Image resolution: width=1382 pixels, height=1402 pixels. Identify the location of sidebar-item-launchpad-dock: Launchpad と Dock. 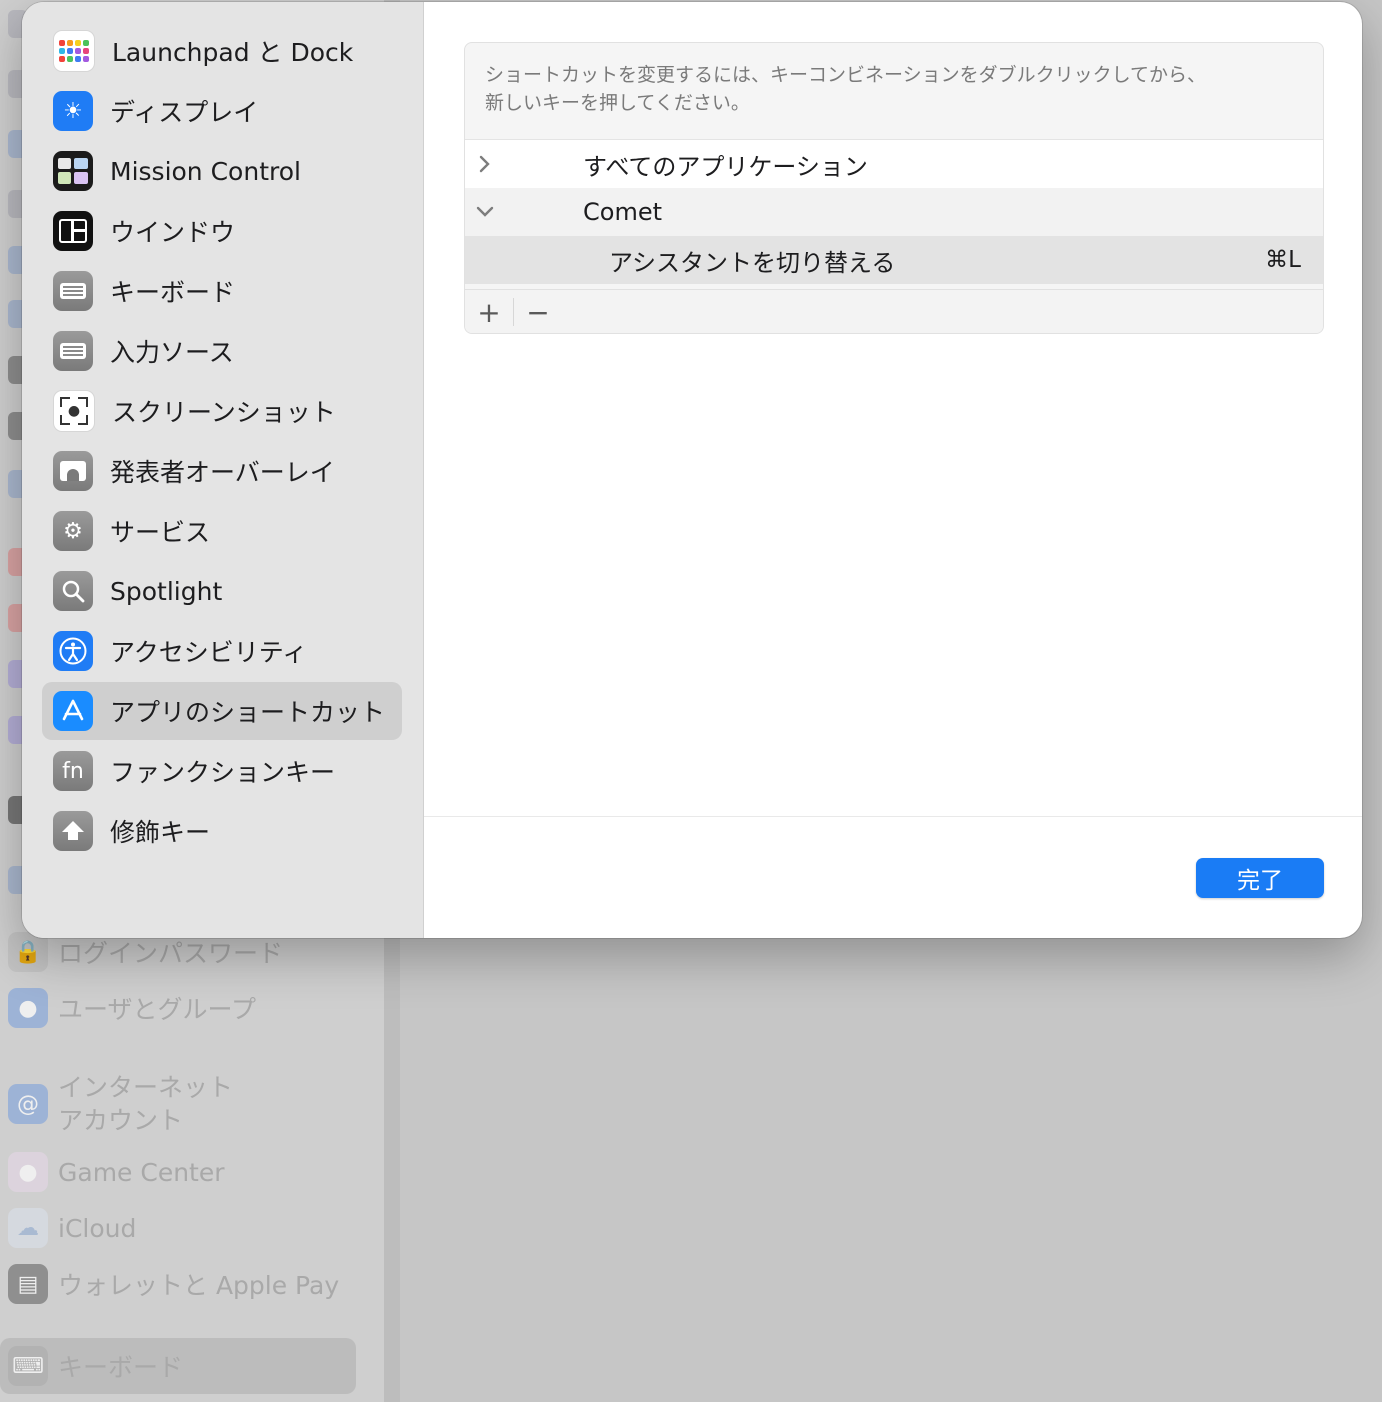
(222, 51).